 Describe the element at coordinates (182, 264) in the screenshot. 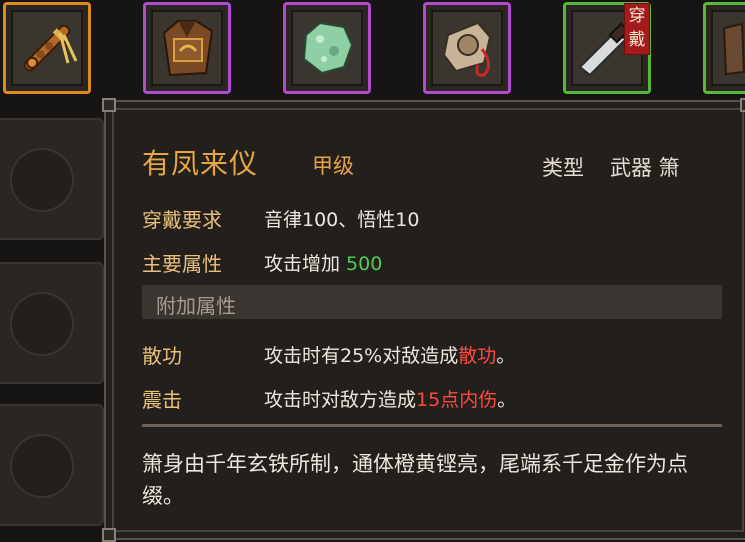

I see `main-attr-label: 主要属性` at that location.